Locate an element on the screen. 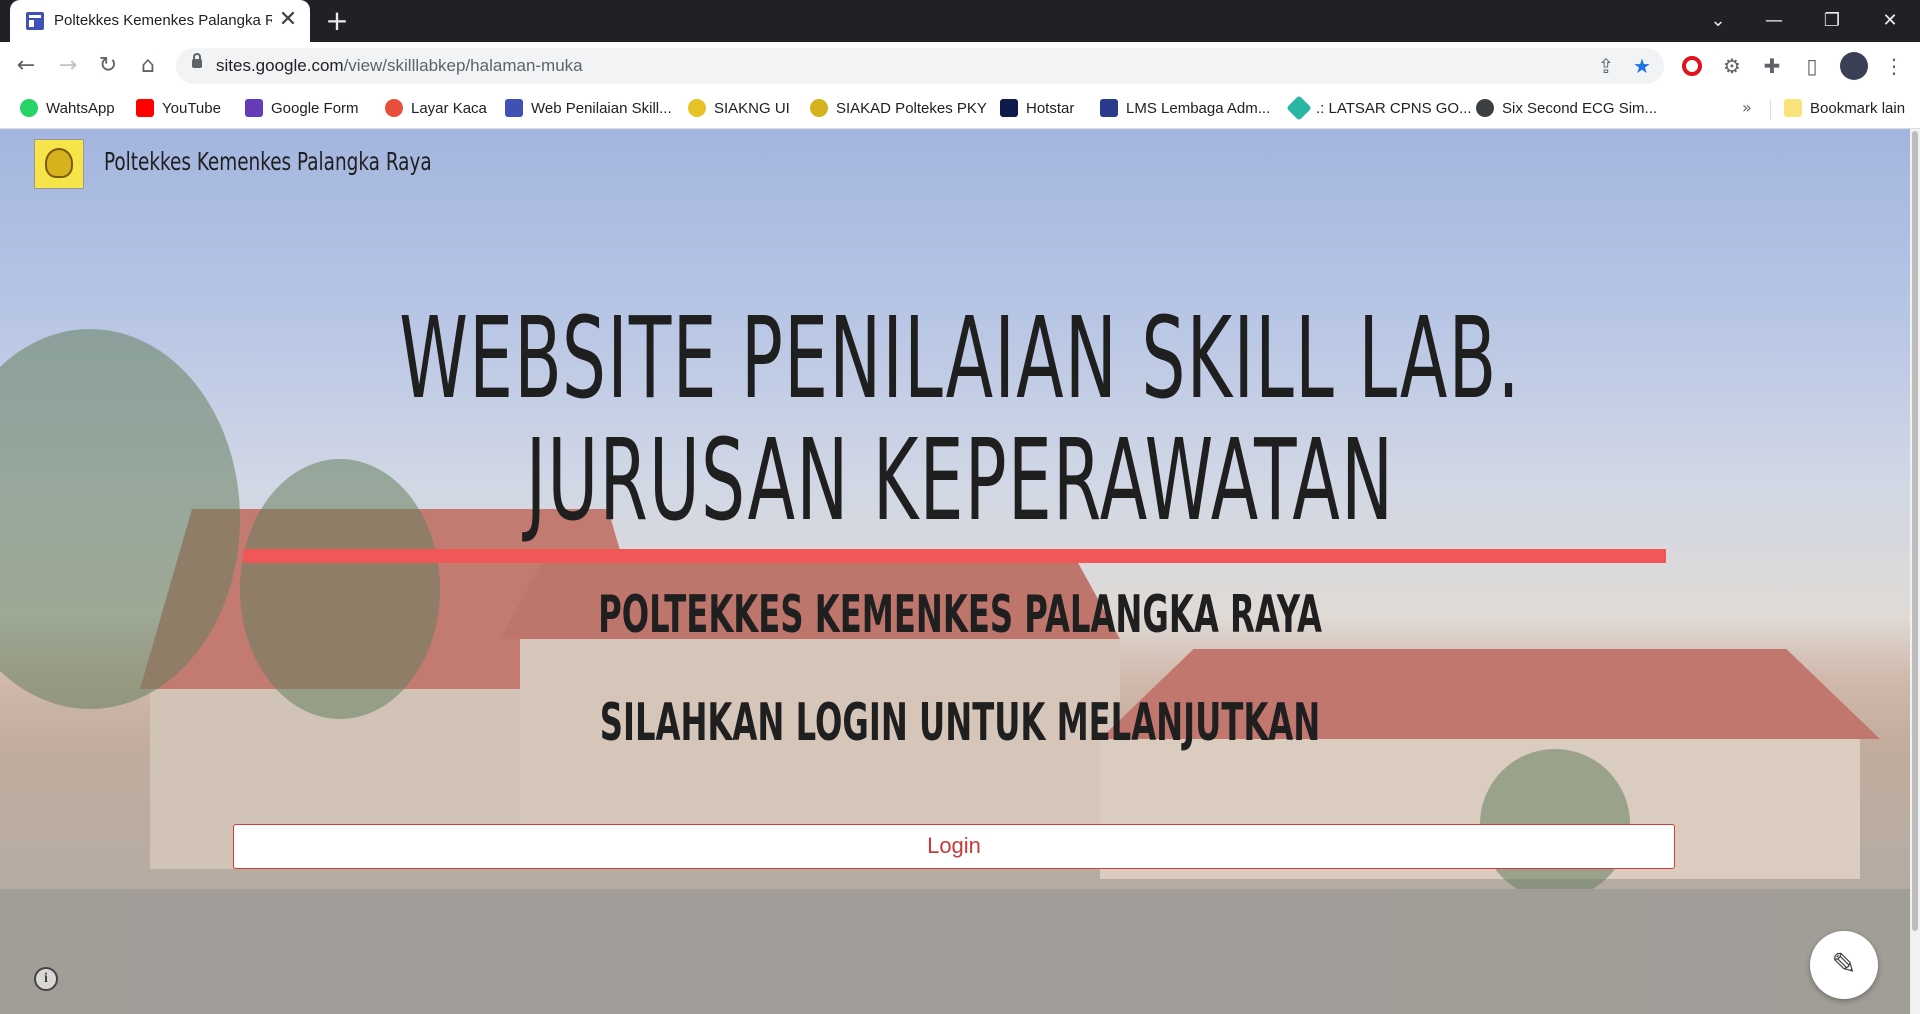 This screenshot has height=1014, width=1920. opera-extension-icon is located at coordinates (1692, 66).